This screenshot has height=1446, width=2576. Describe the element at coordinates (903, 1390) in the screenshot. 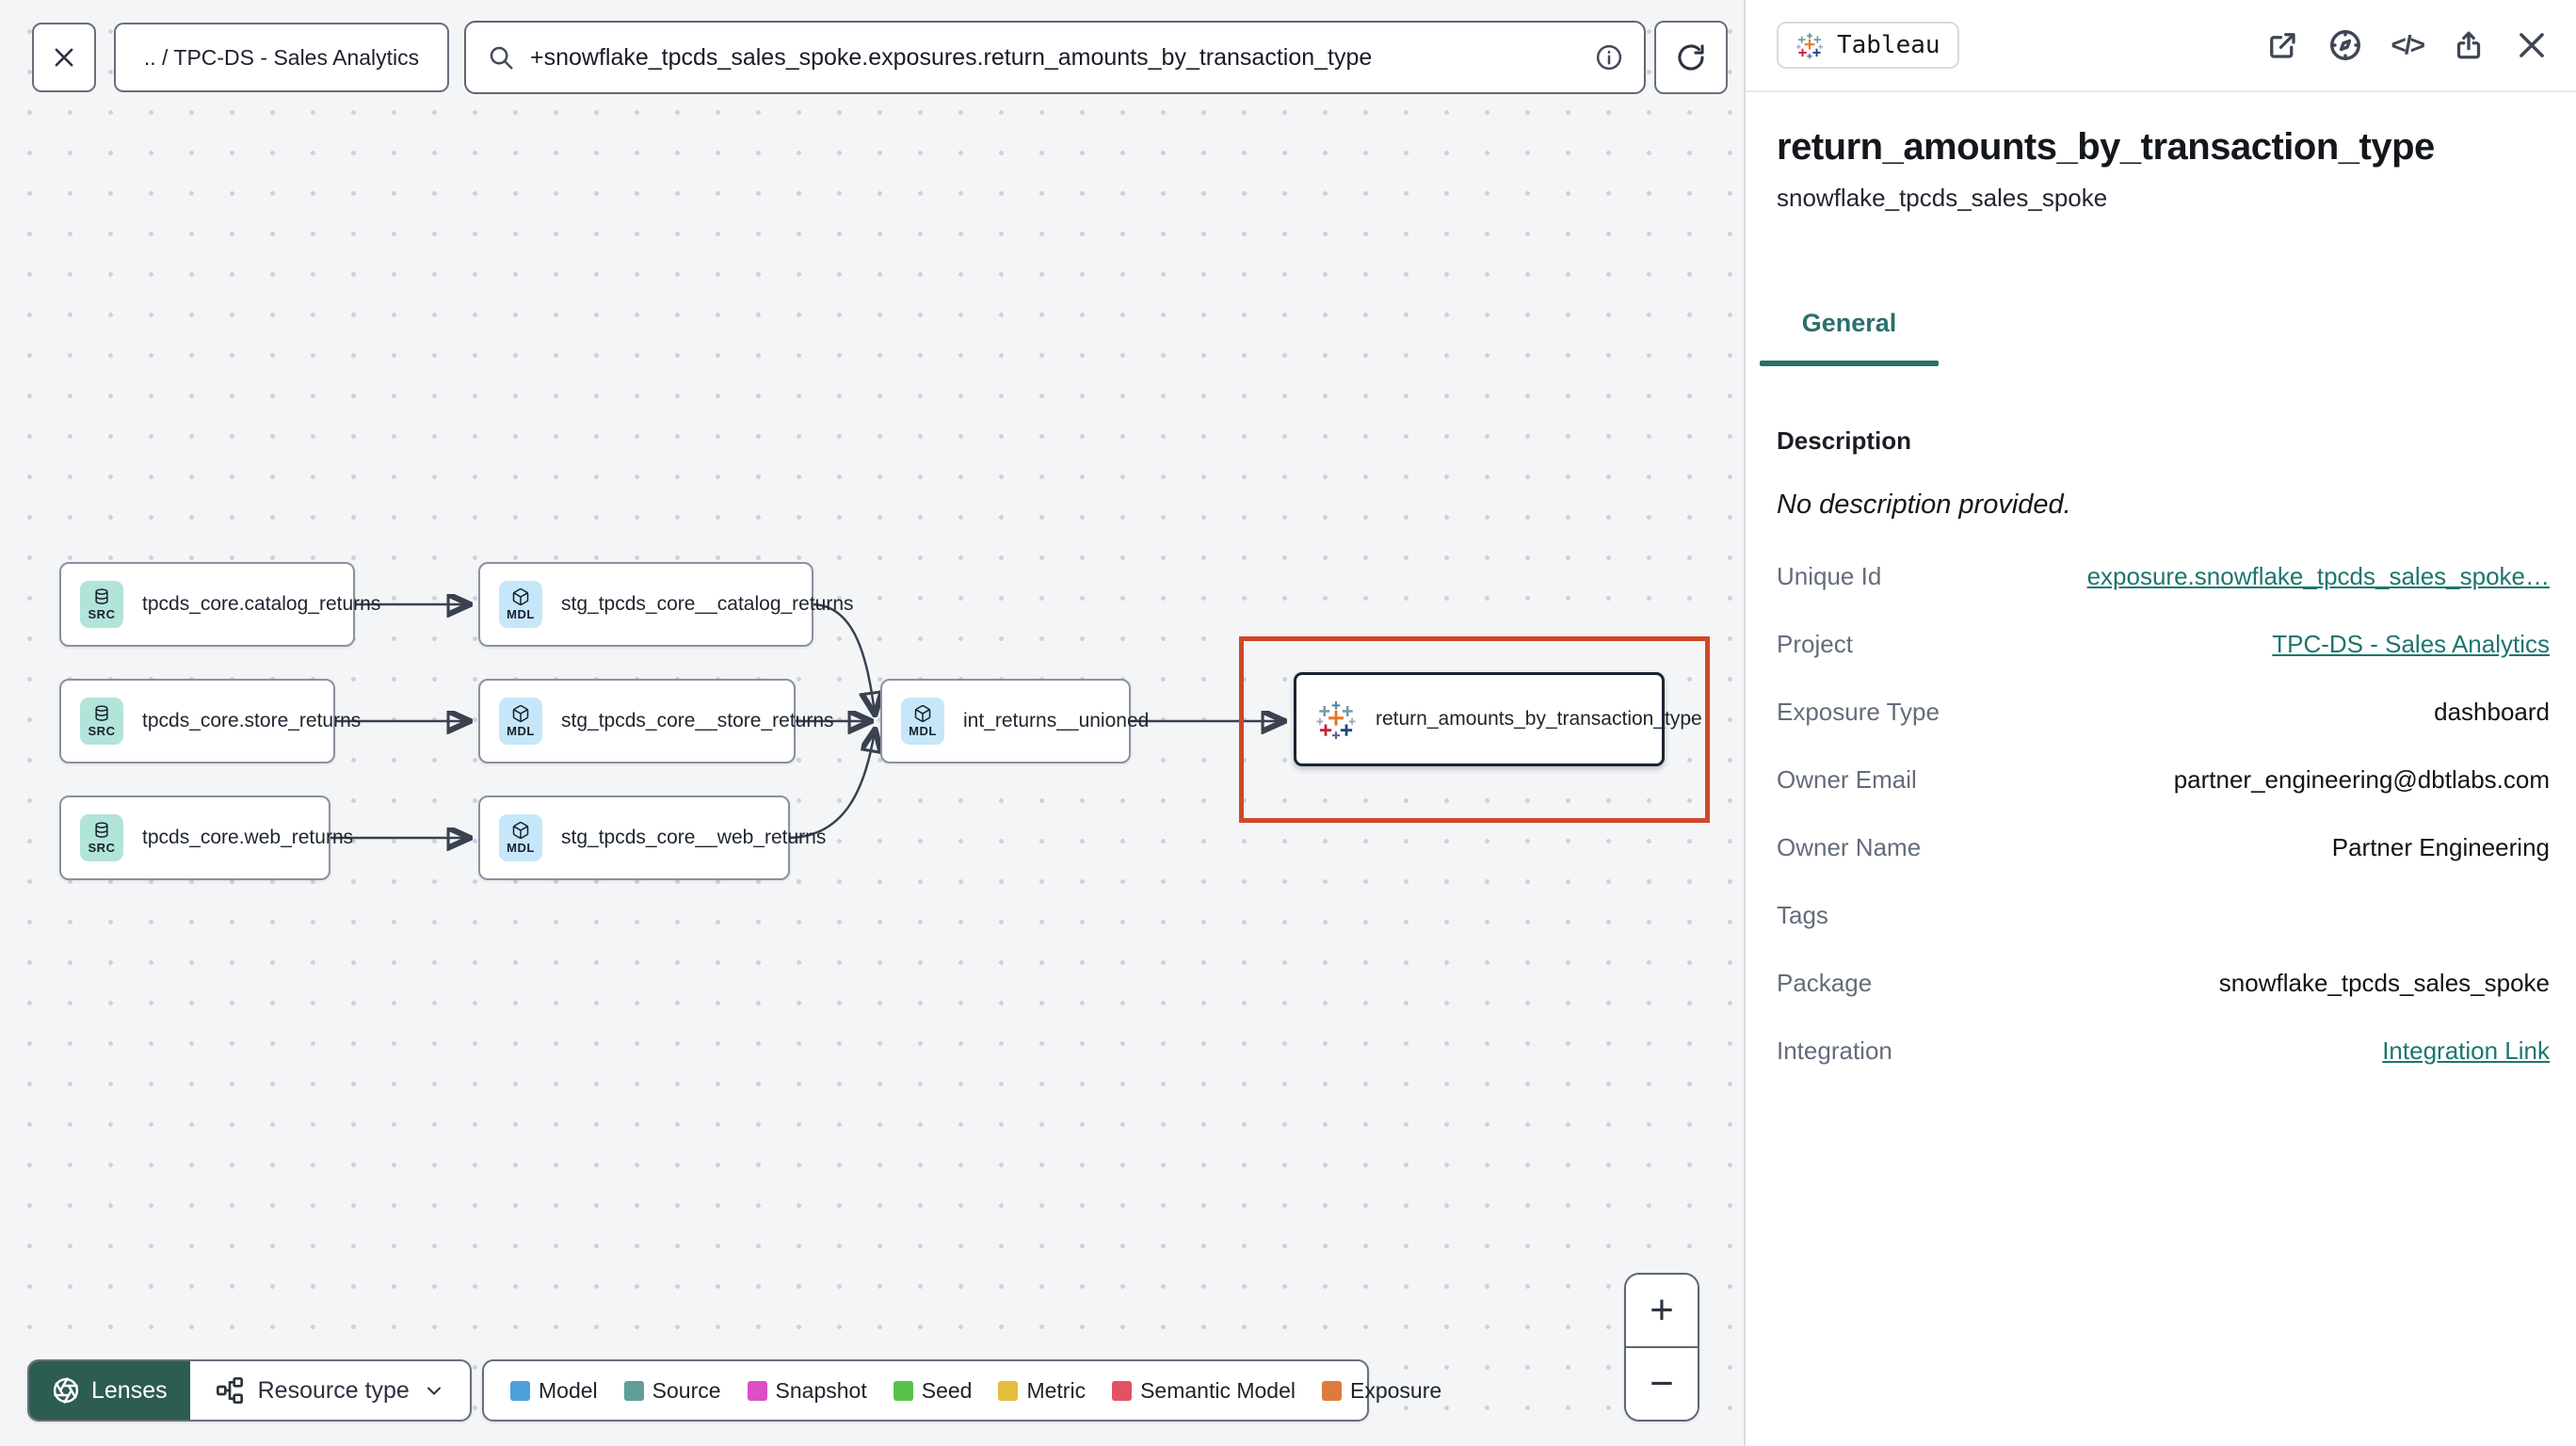

I see `seed-color-swatch` at that location.